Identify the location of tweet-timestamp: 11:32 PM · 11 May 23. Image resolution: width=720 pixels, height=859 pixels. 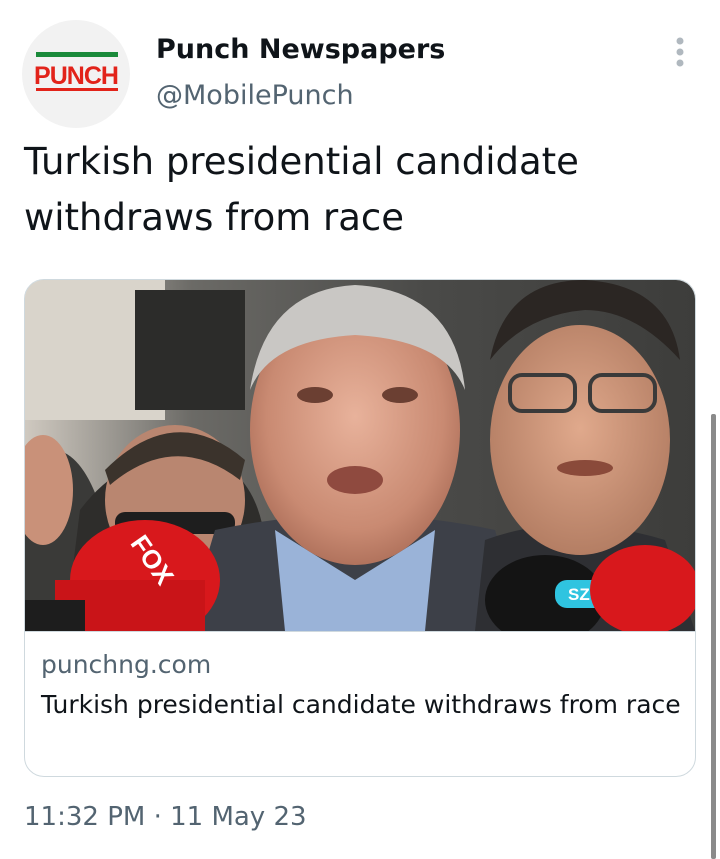
(165, 817).